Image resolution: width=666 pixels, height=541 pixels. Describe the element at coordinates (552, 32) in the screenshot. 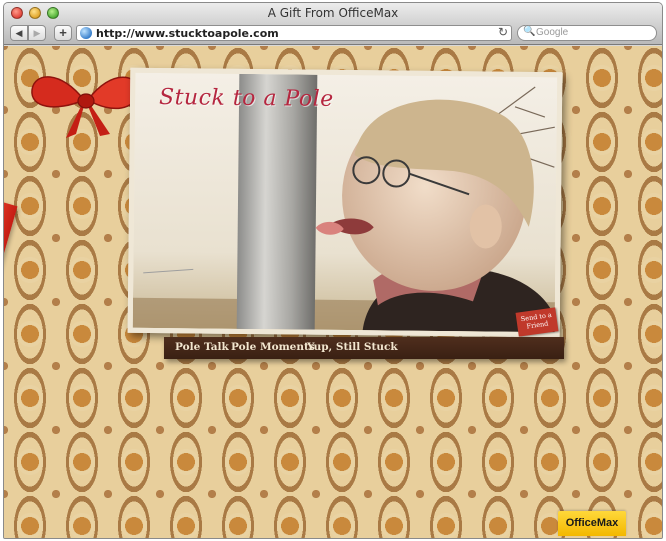

I see `search-placeholder: Google` at that location.